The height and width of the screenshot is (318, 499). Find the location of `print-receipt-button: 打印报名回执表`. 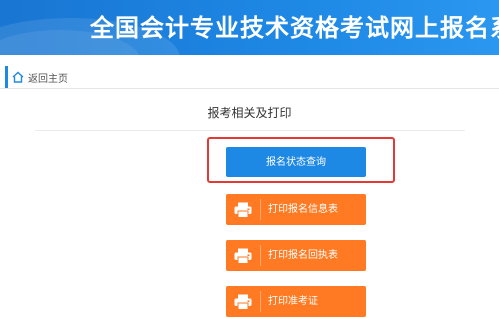

print-receipt-button: 打印报名回执表 is located at coordinates (296, 255).